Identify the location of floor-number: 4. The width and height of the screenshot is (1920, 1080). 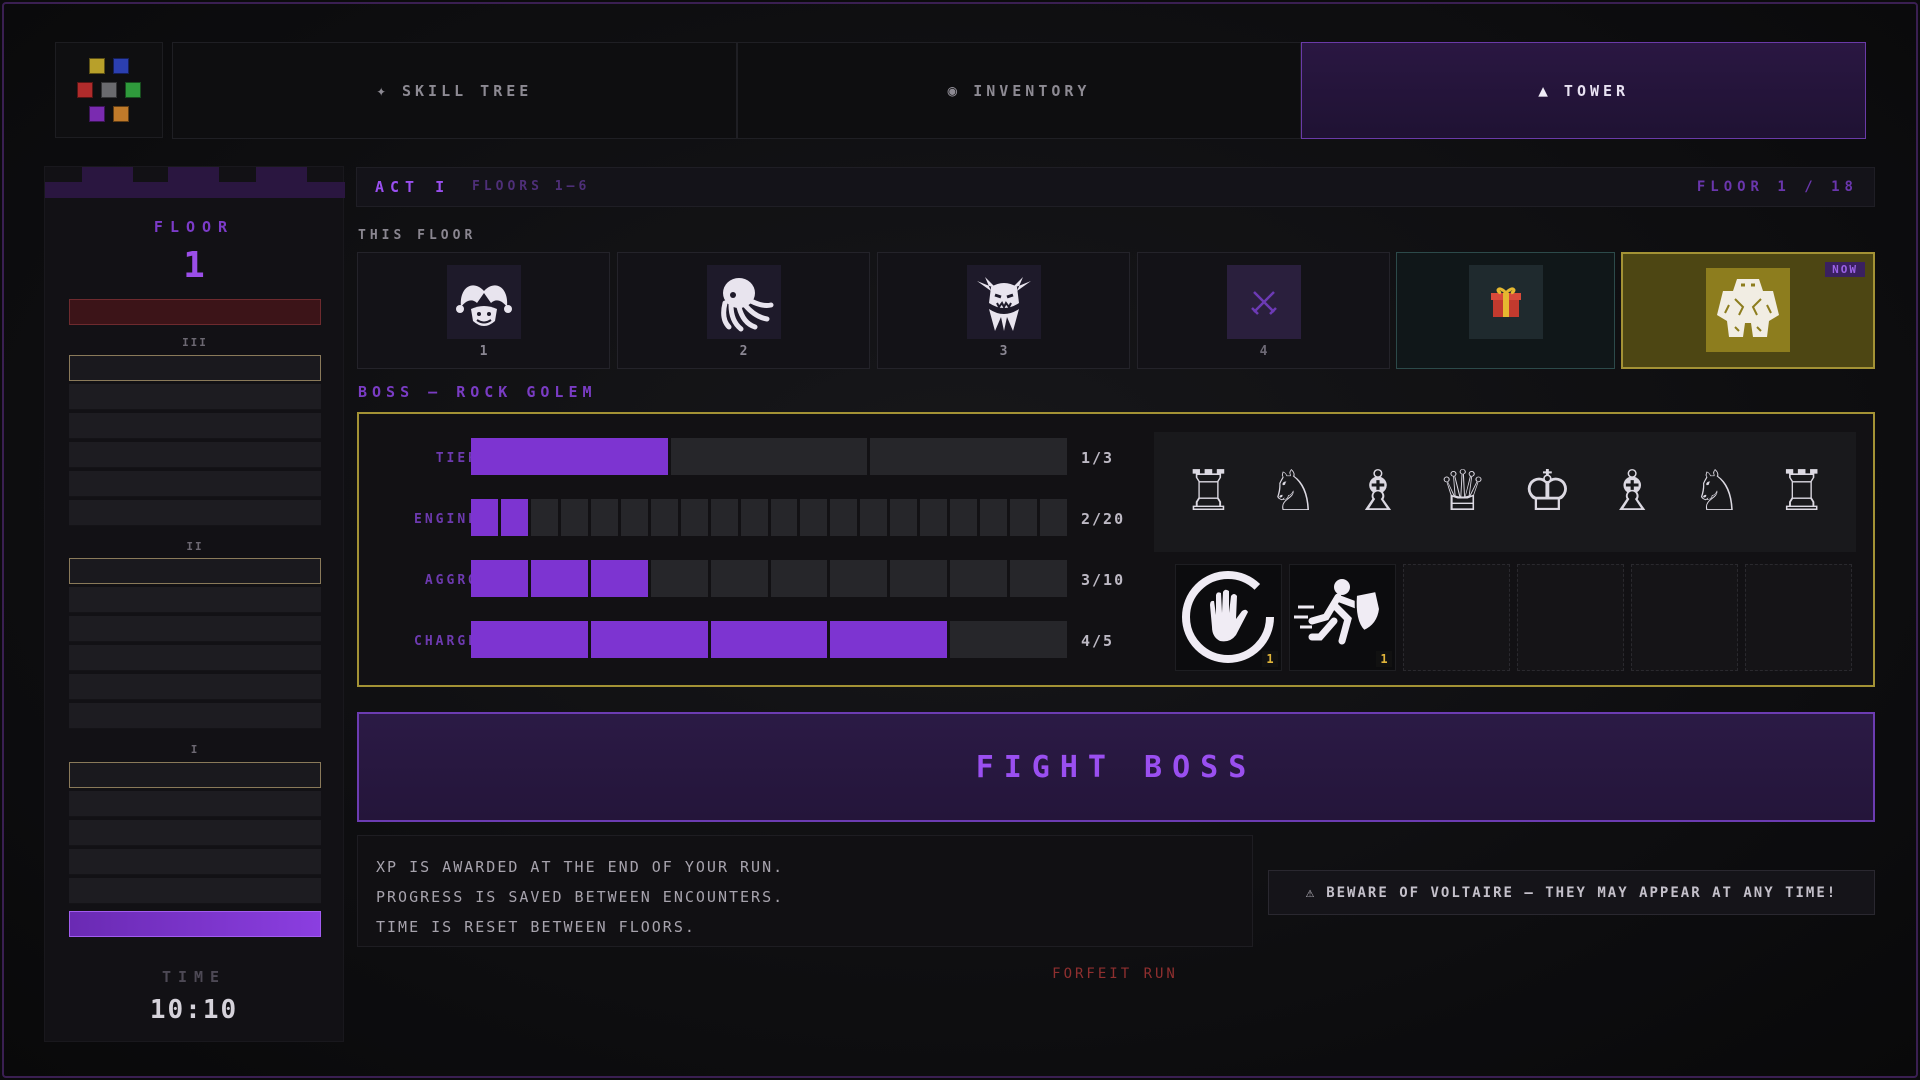
(1263, 351).